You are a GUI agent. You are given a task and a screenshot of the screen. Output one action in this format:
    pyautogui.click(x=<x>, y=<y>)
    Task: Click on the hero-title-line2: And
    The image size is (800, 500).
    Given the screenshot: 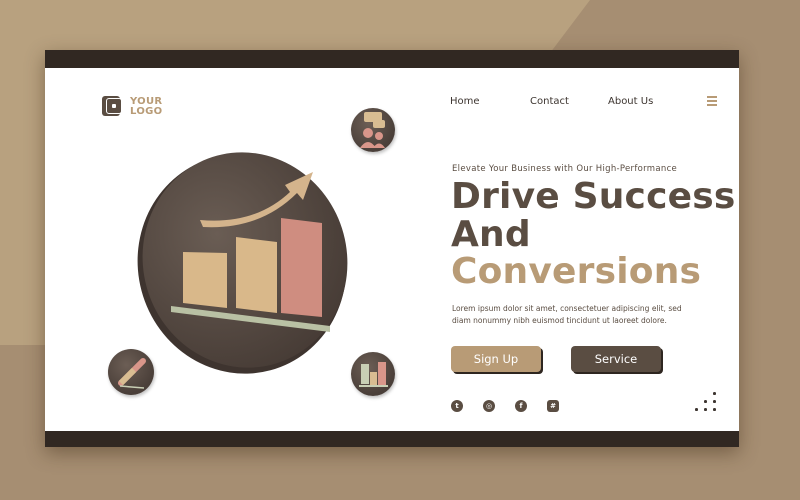 What is the action you would take?
    pyautogui.click(x=491, y=234)
    